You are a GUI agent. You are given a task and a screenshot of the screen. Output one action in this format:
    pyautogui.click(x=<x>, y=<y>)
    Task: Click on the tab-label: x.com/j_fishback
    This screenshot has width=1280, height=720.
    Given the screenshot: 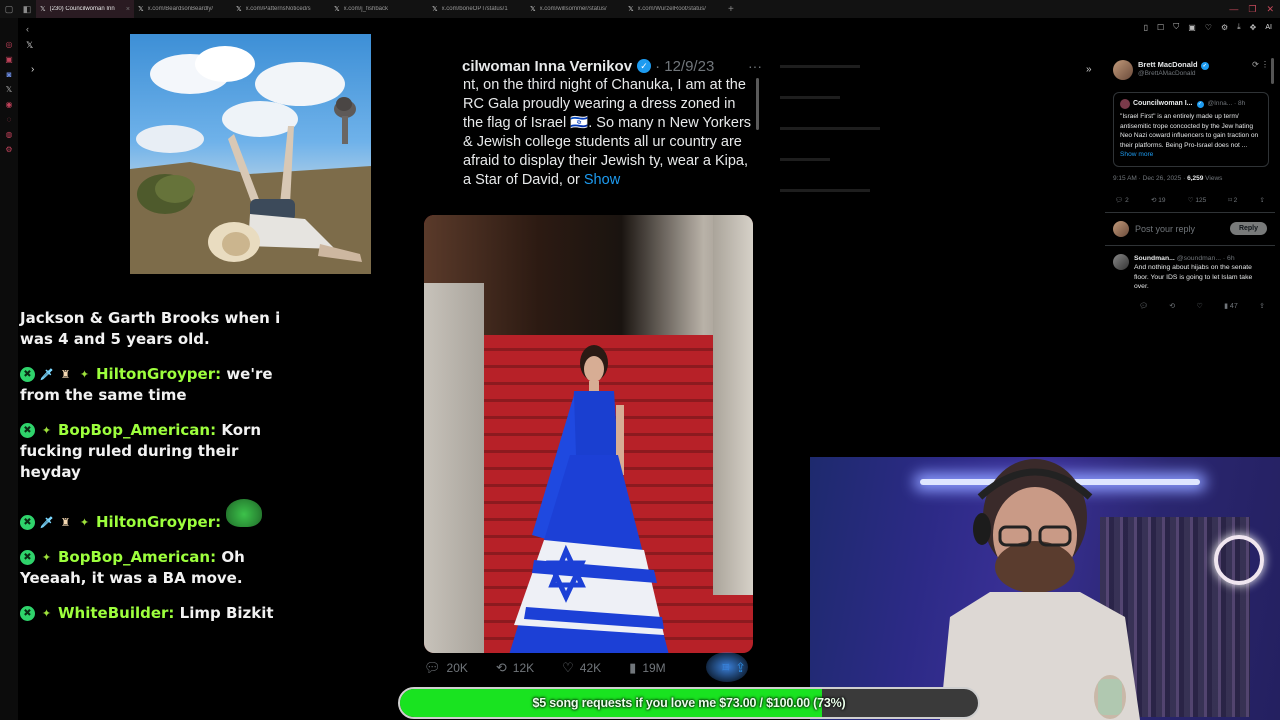 What is the action you would take?
    pyautogui.click(x=365, y=9)
    